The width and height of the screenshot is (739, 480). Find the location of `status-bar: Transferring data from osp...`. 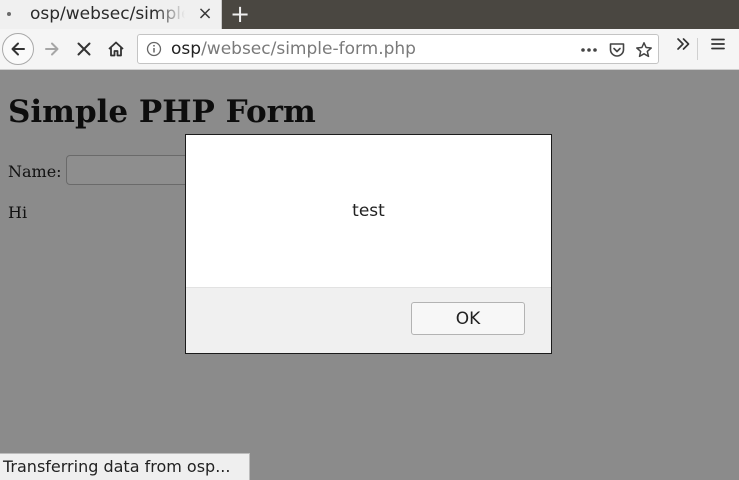

status-bar: Transferring data from osp... is located at coordinates (125, 466).